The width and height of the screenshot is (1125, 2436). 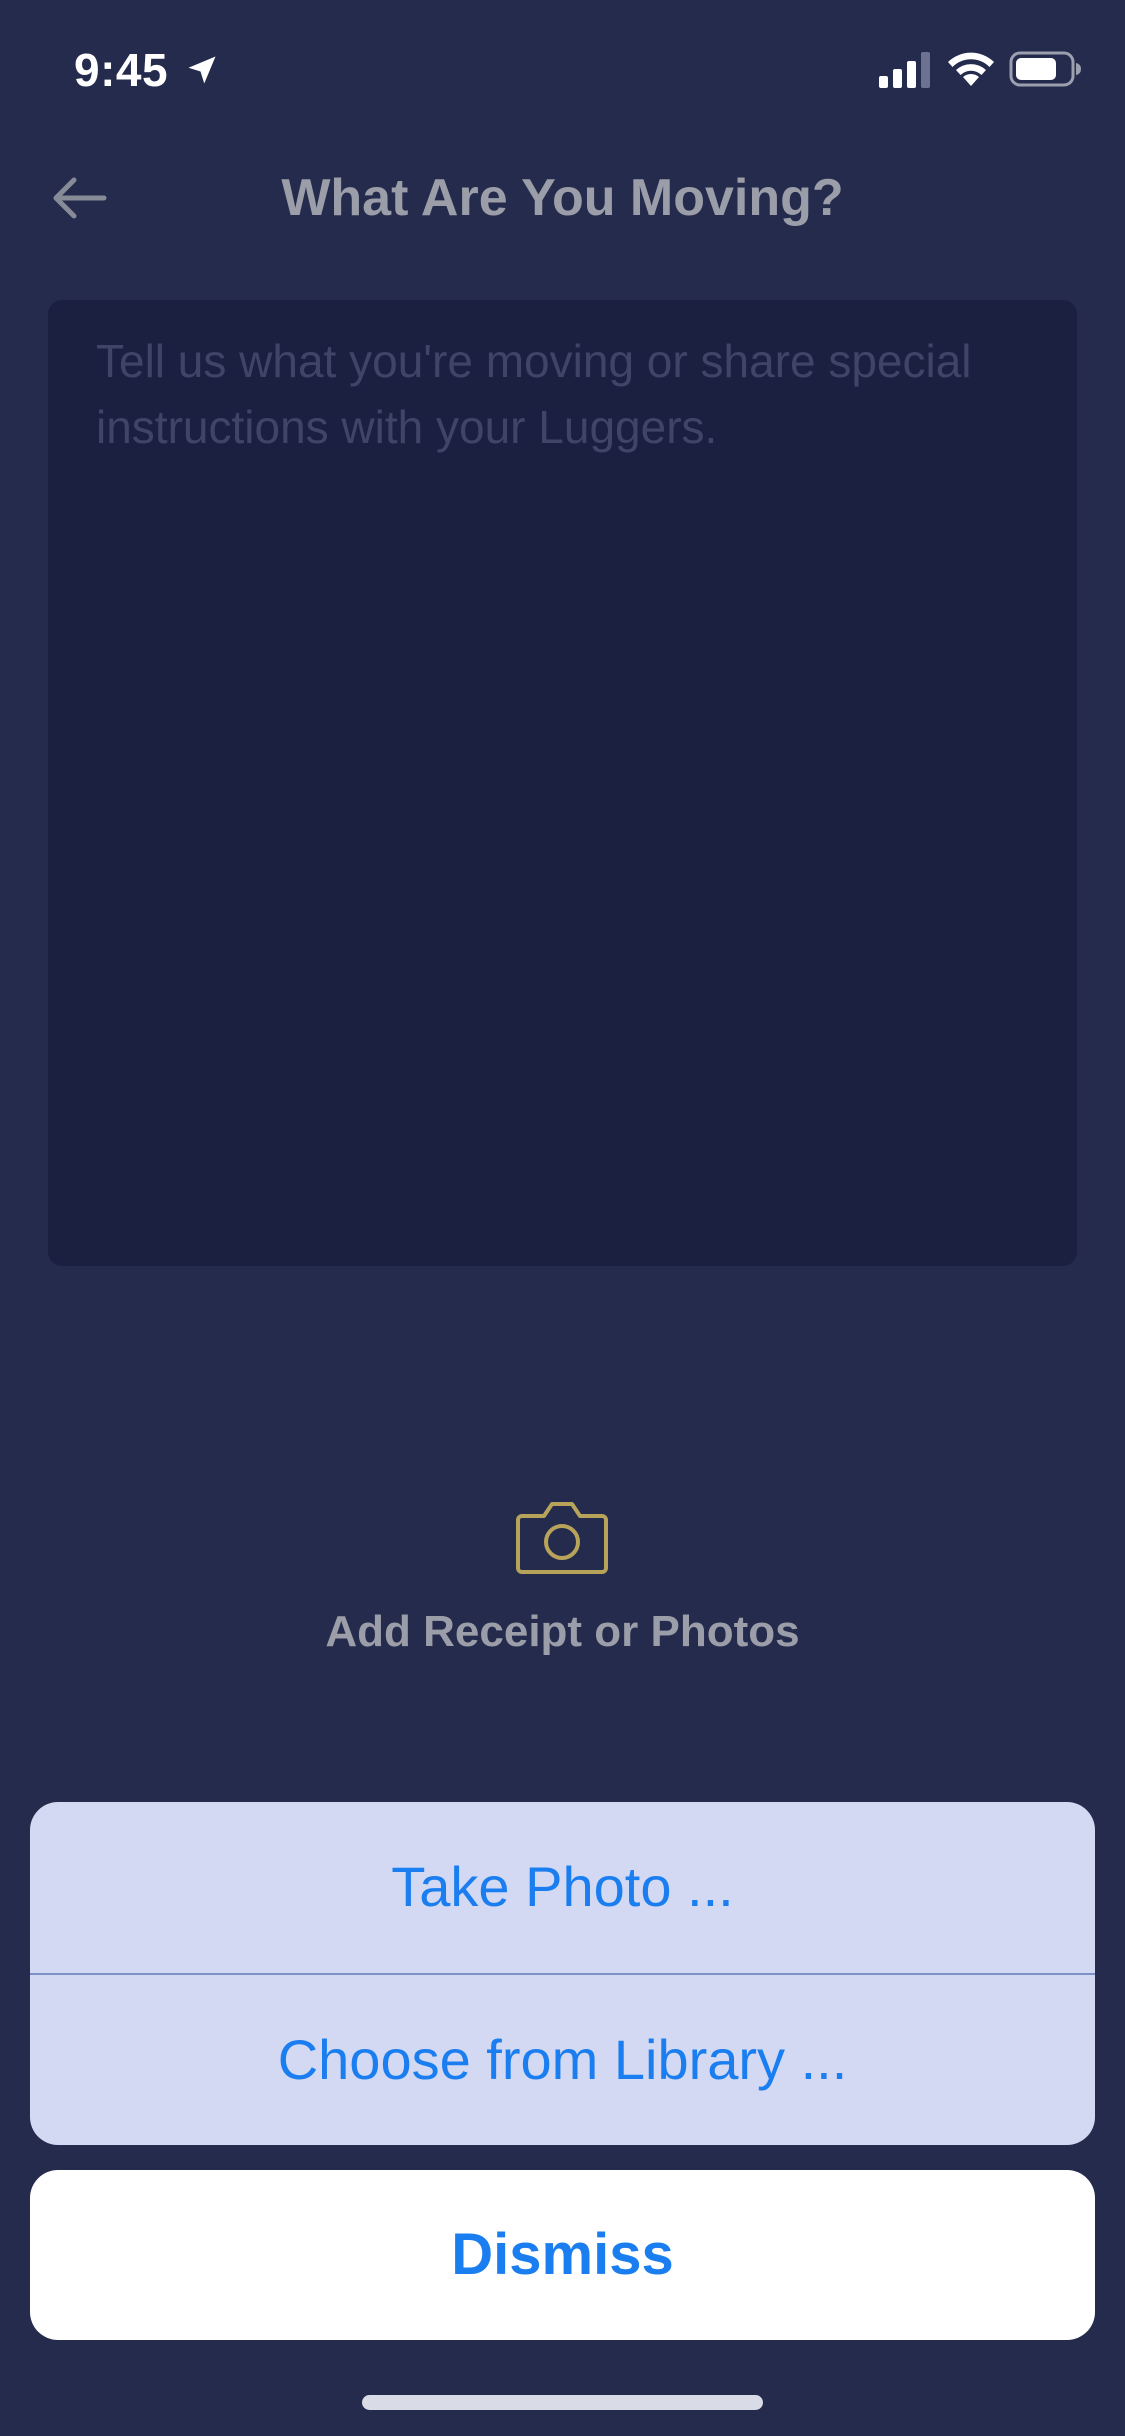 I want to click on add-receipt-or-photos-button: Add Receipt or Photos, so click(x=562, y=1577).